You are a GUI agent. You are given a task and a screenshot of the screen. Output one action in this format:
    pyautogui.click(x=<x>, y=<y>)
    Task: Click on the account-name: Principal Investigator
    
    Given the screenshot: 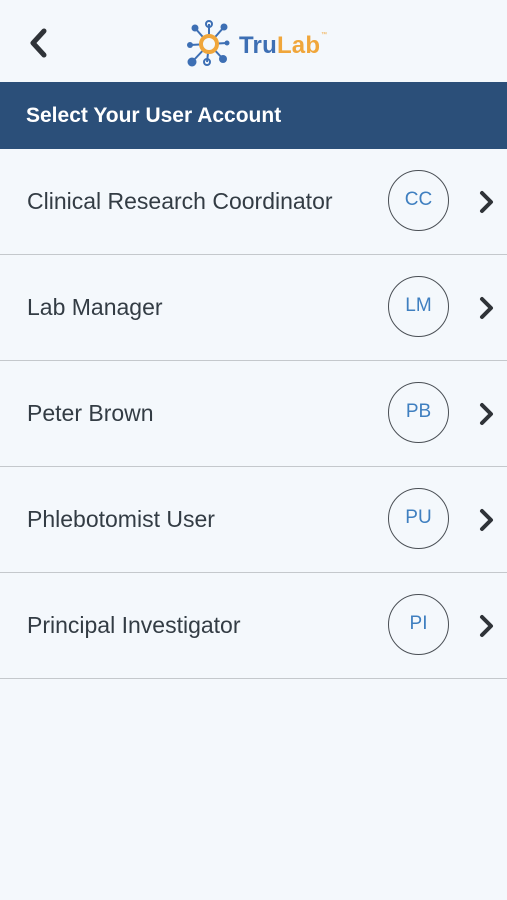 What is the action you would take?
    pyautogui.click(x=134, y=625)
    